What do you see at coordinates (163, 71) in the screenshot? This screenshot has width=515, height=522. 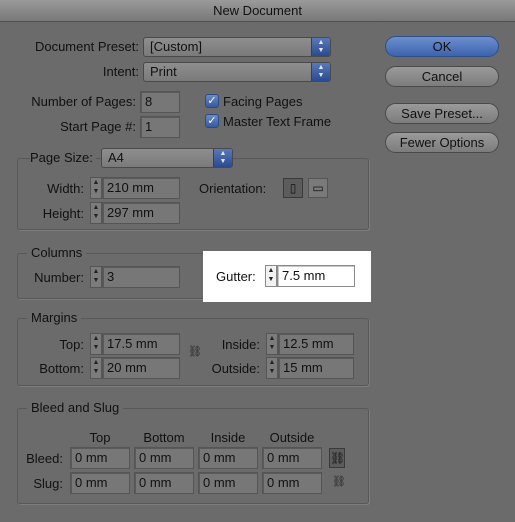 I see `intent-value: Print` at bounding box center [163, 71].